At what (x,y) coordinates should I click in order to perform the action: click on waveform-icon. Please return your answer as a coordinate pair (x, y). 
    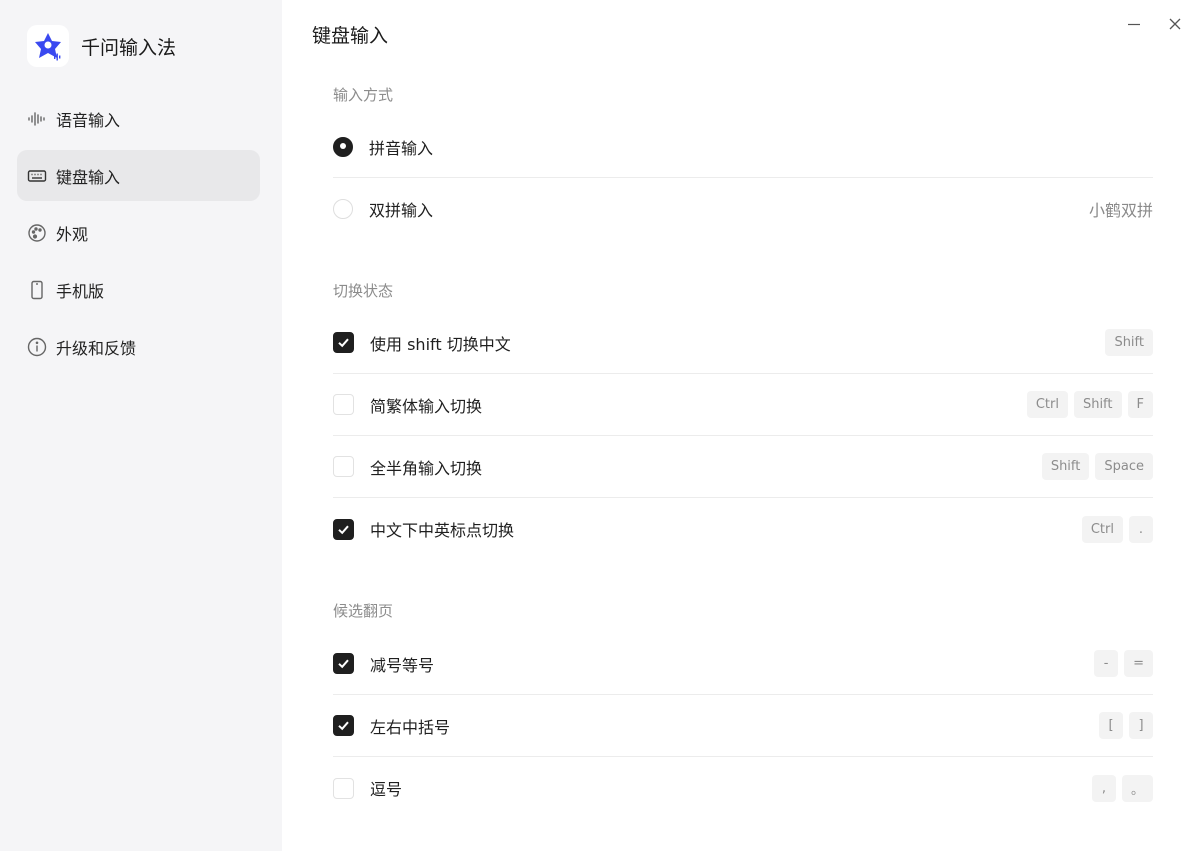
    Looking at the image, I should click on (37, 119).